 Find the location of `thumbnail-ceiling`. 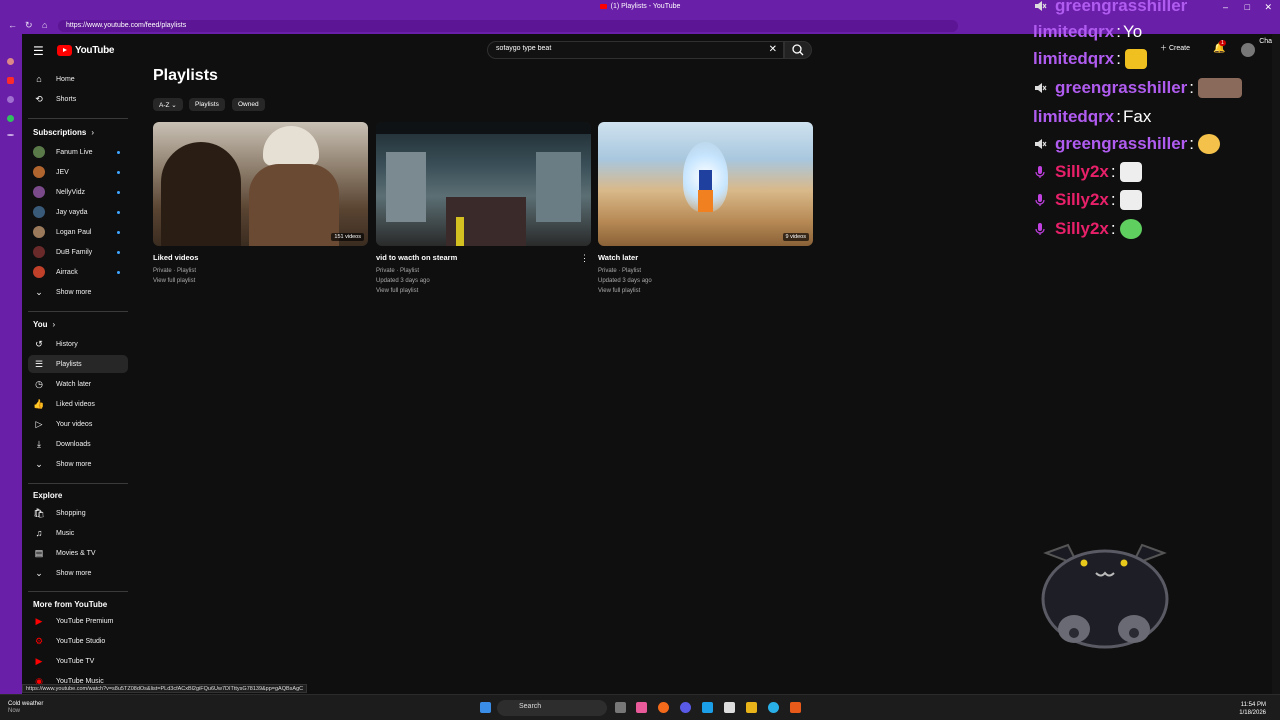

thumbnail-ceiling is located at coordinates (483, 128).